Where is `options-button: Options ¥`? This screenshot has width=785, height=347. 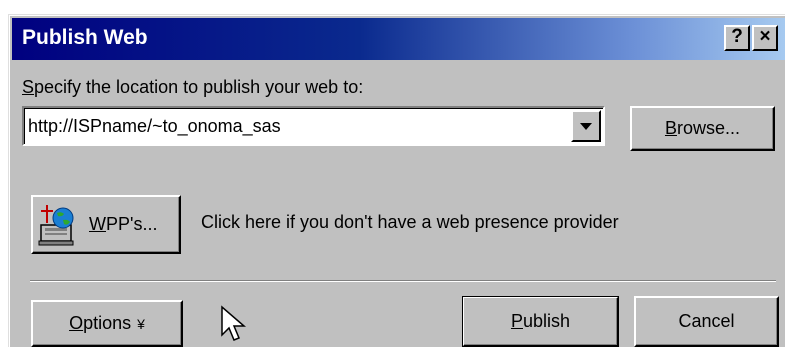
options-button: Options ¥ is located at coordinates (107, 323).